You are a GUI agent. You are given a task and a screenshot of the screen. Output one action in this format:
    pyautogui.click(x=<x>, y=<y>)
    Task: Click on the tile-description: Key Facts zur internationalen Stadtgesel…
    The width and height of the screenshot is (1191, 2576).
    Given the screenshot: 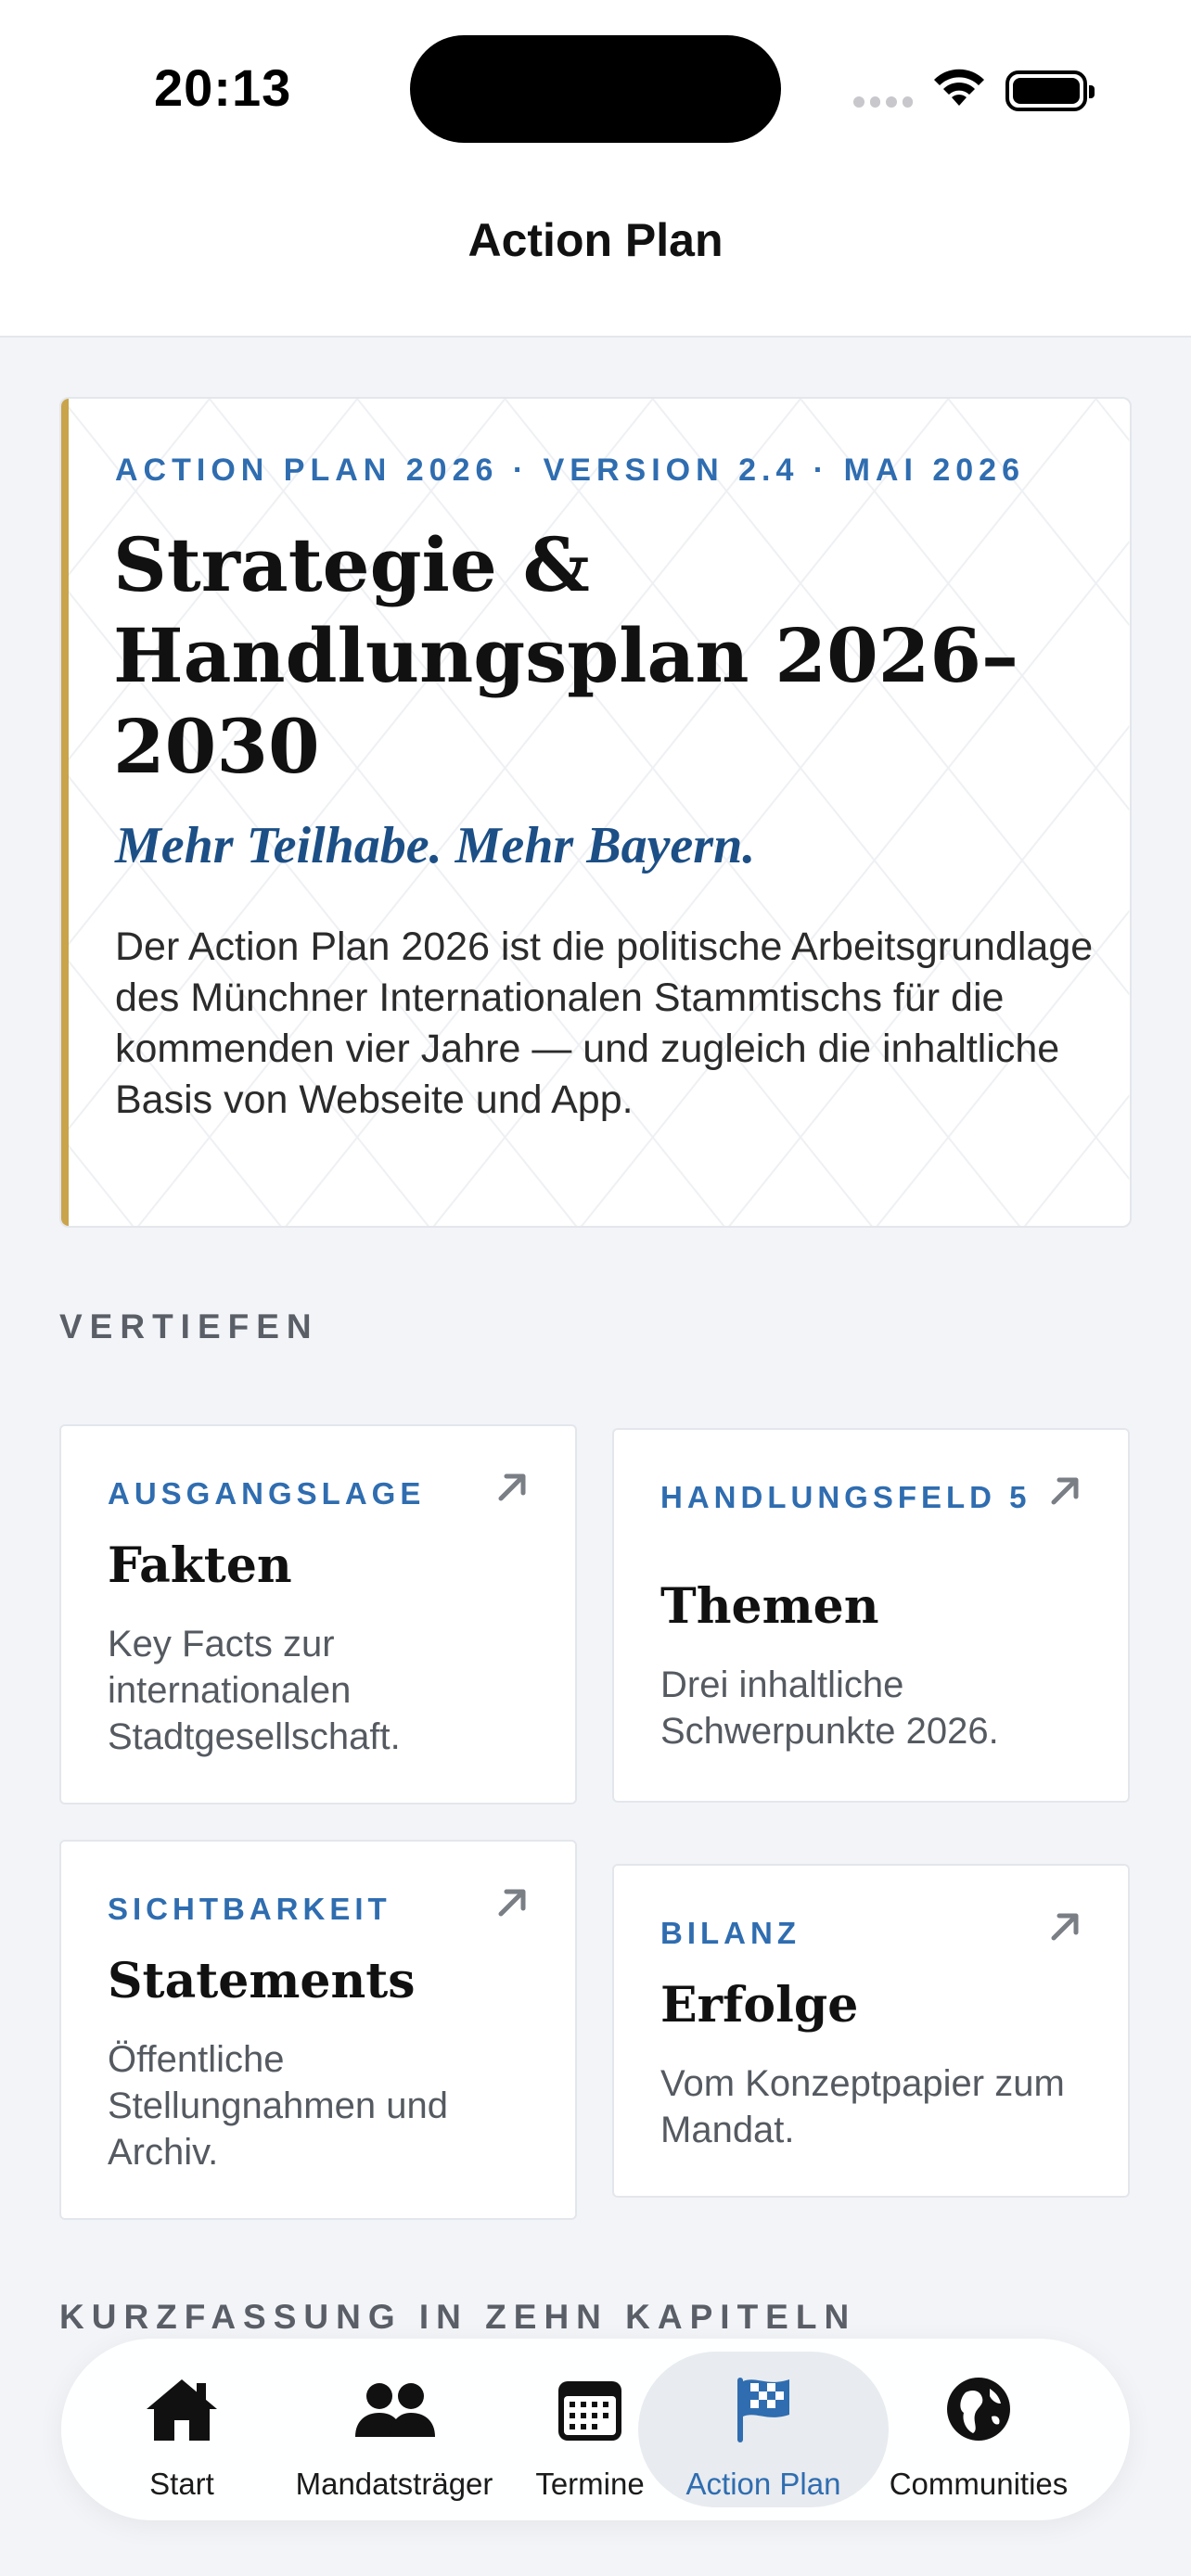 What is the action you would take?
    pyautogui.click(x=254, y=1691)
    